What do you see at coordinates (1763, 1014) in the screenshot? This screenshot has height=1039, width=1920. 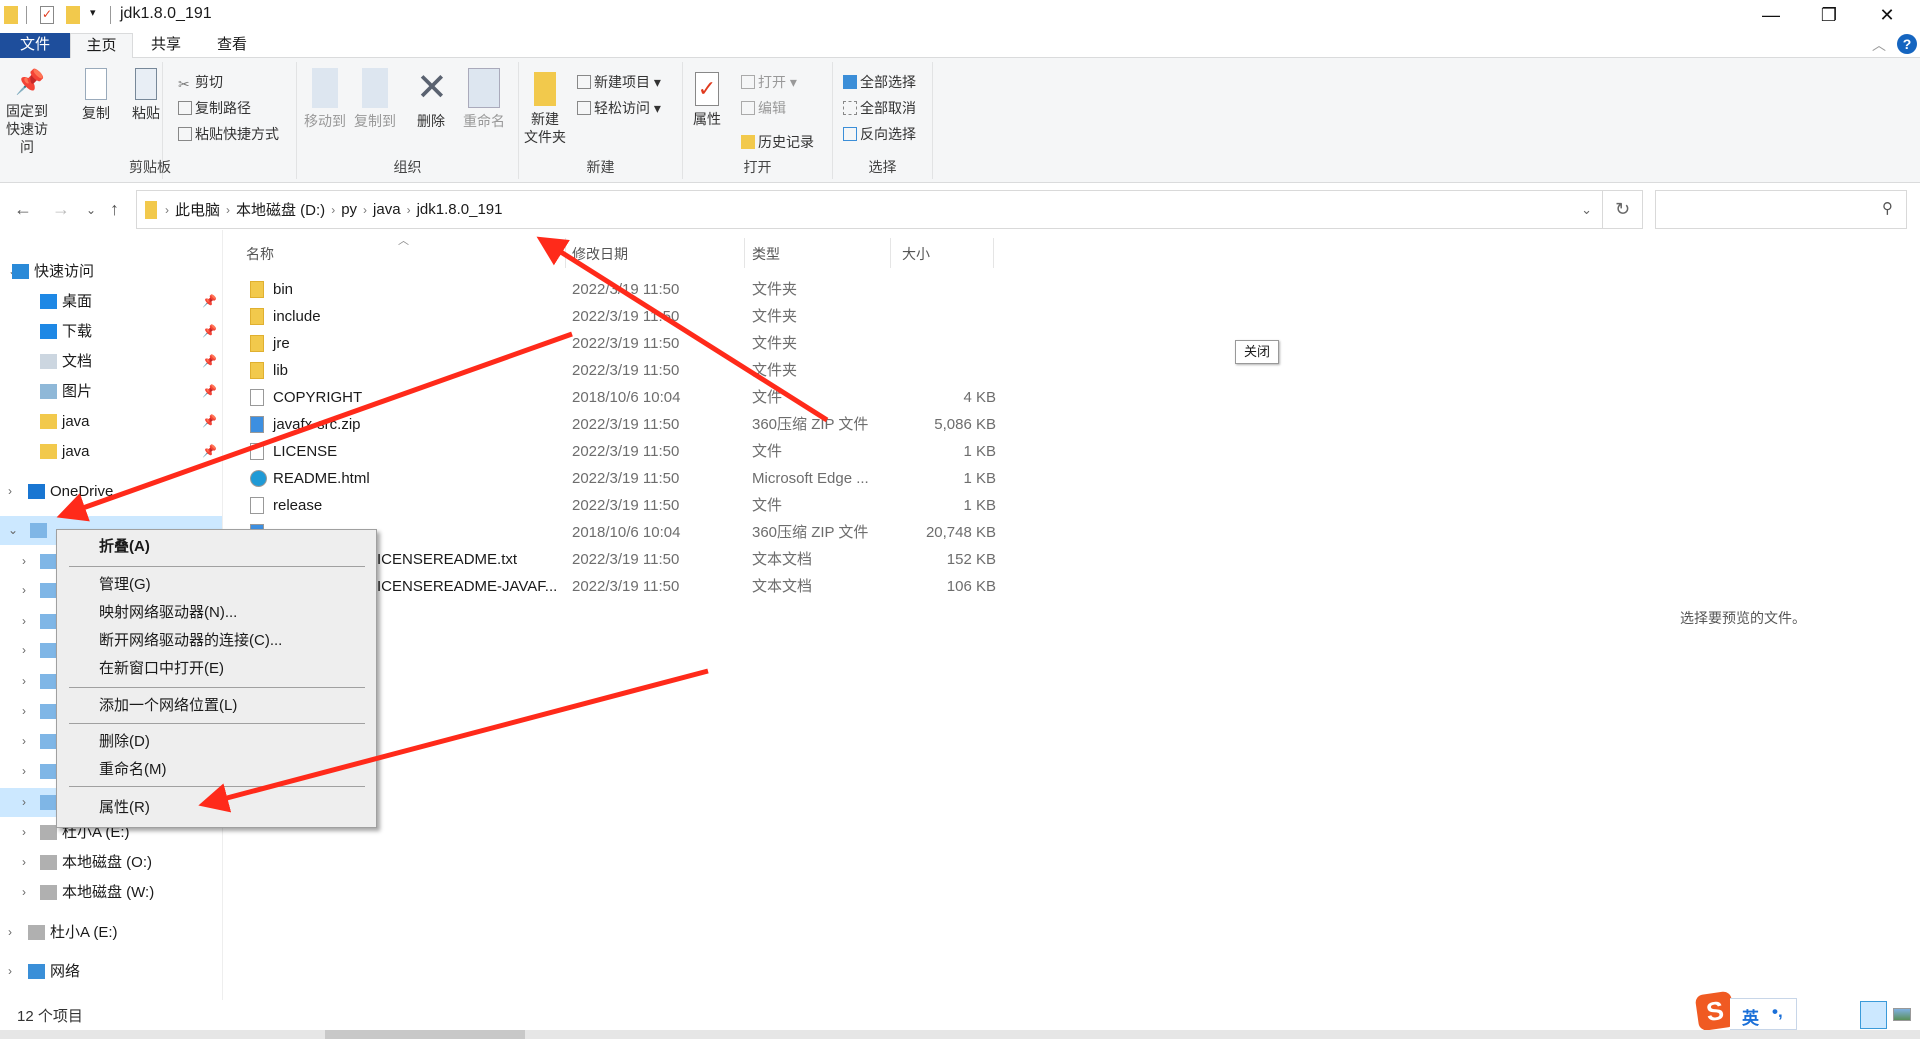 I see `ime-toolbar: 英 •,` at bounding box center [1763, 1014].